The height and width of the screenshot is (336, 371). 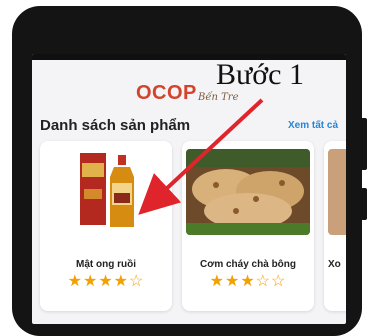 What do you see at coordinates (247, 264) in the screenshot?
I see `product-name: Cơm cháy chà bông` at bounding box center [247, 264].